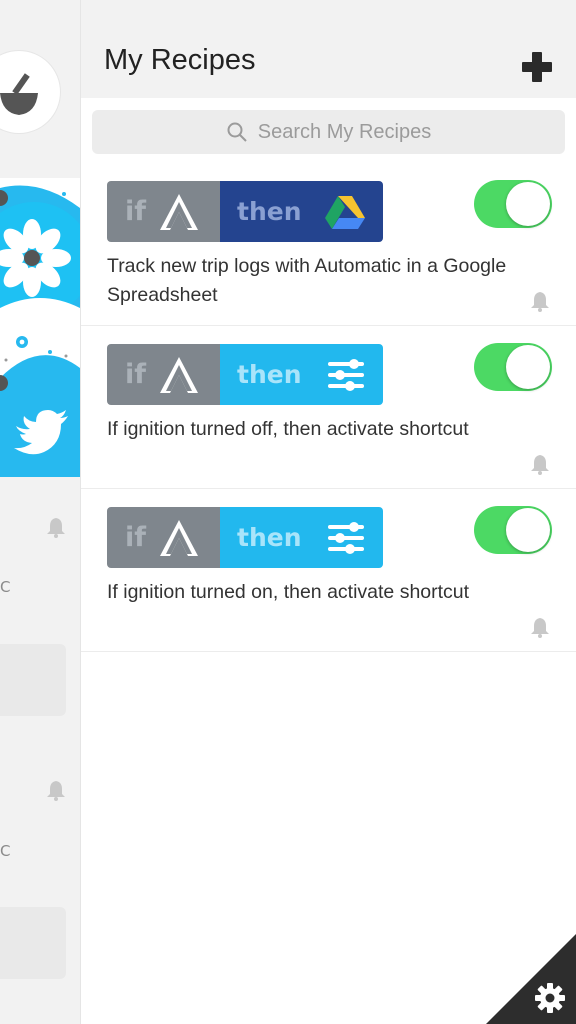 The image size is (576, 1024). Describe the element at coordinates (344, 212) in the screenshot. I see `google-drive-icon` at that location.